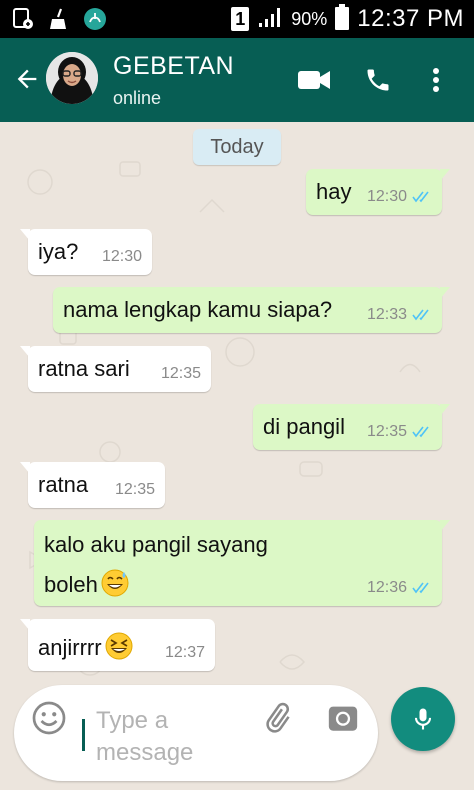  I want to click on message-text: anjirrrr, so click(70, 647).